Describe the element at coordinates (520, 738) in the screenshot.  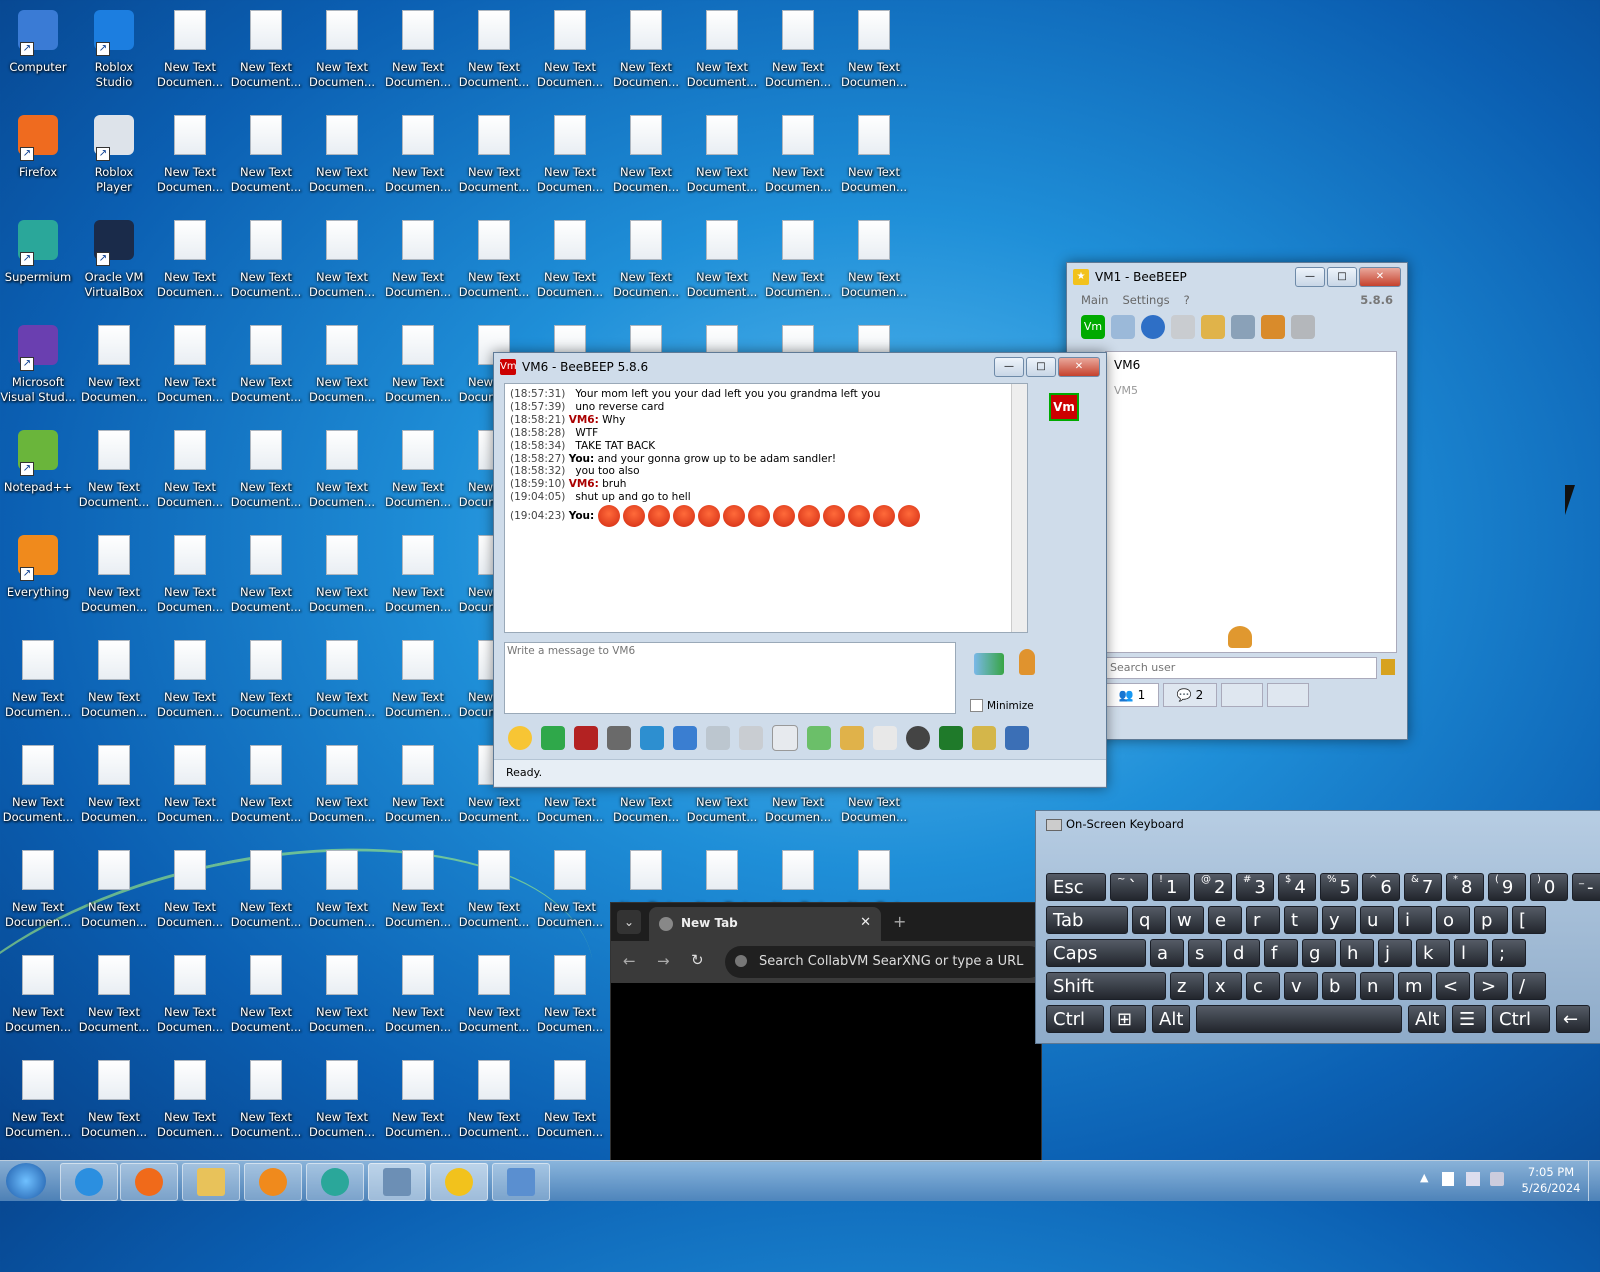
I see `emoji-icon` at that location.